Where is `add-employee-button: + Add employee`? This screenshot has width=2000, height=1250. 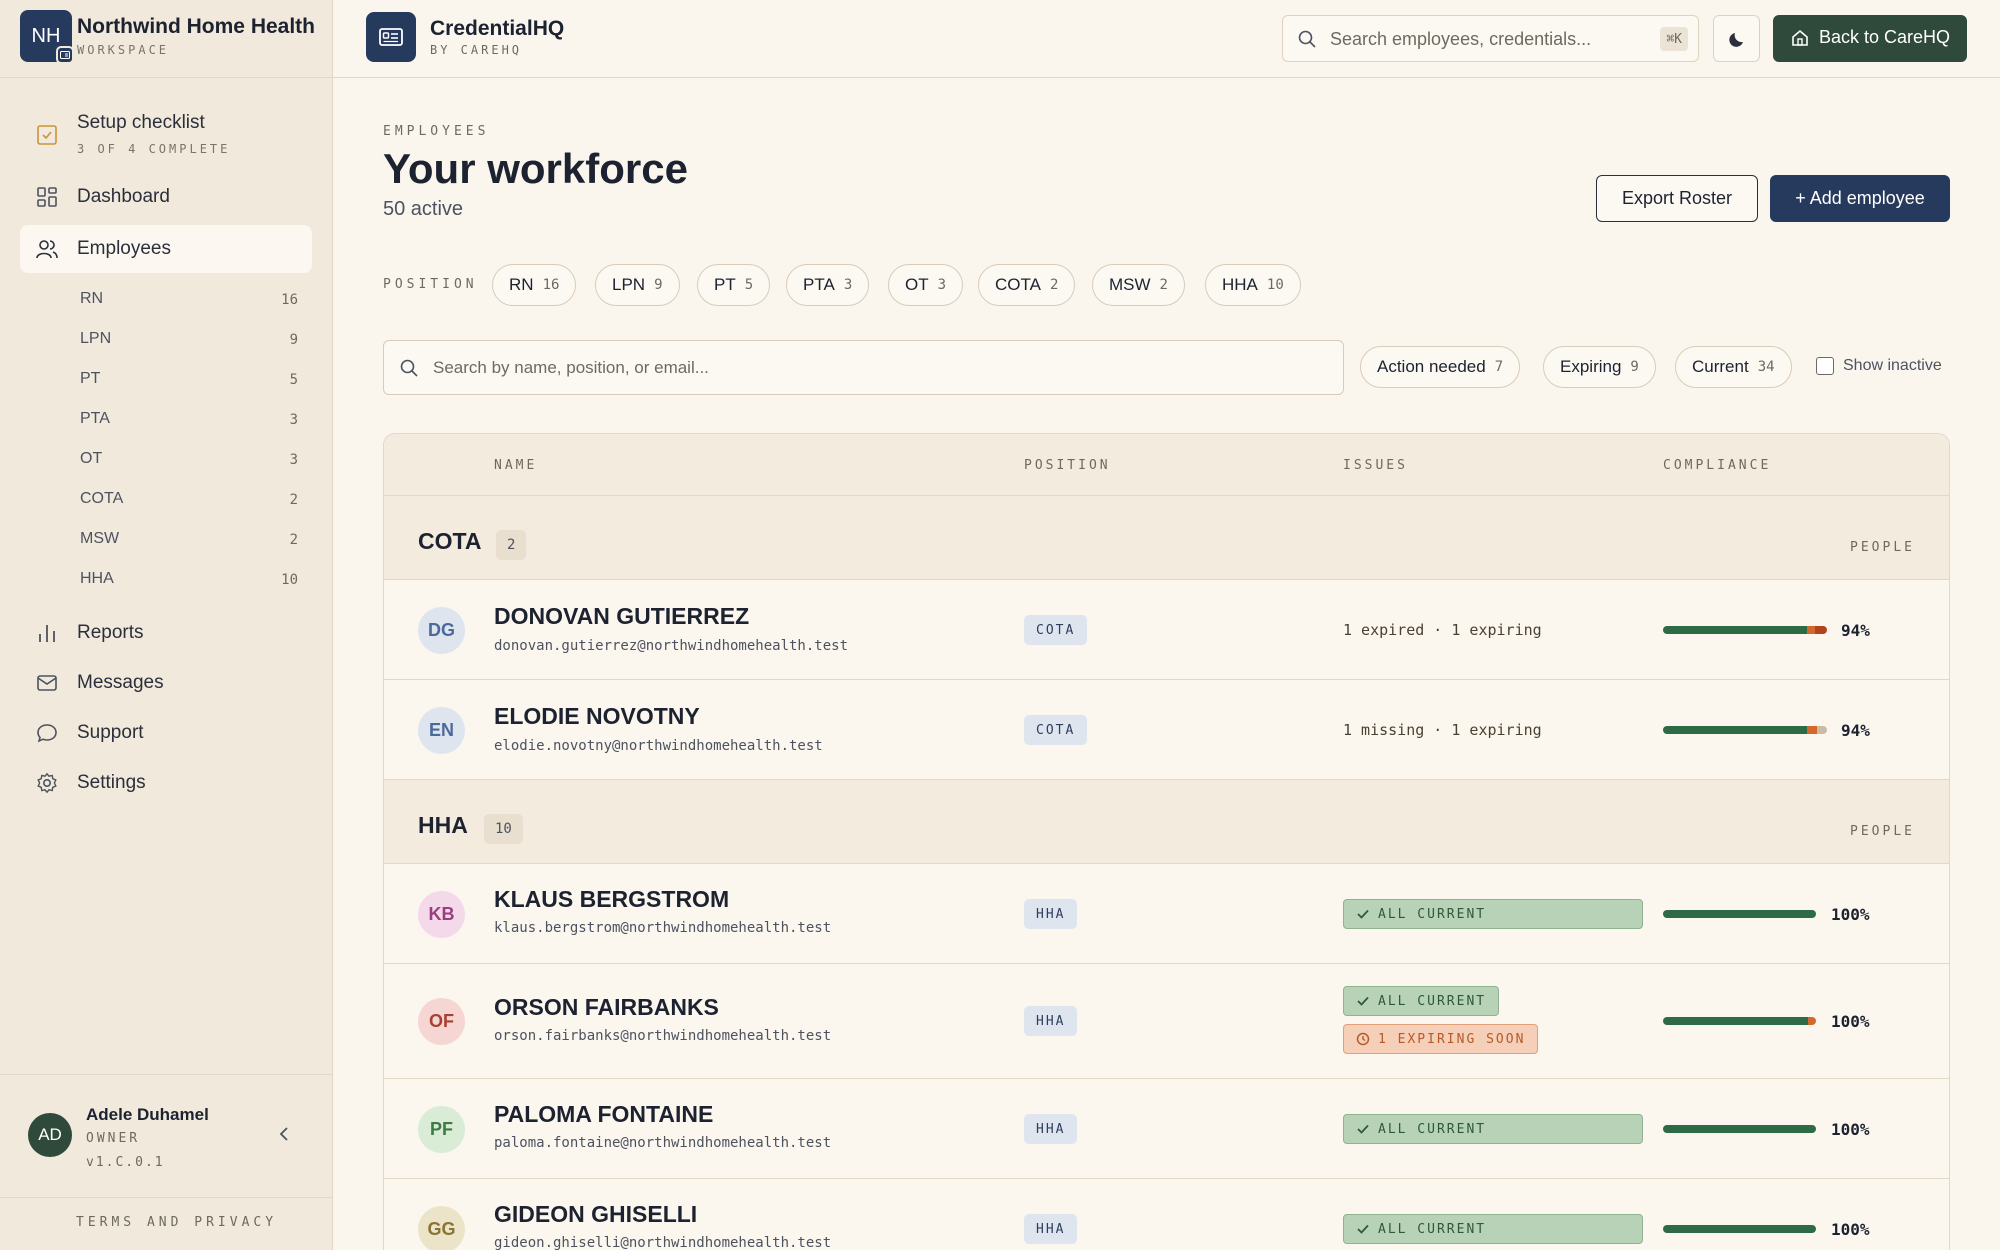 add-employee-button: + Add employee is located at coordinates (1860, 198).